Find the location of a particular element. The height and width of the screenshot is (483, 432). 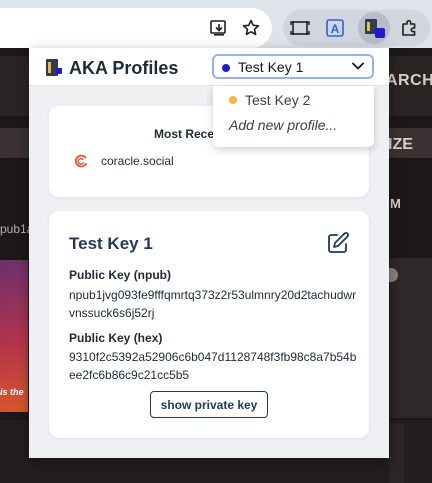

profile-option-dot is located at coordinates (233, 100).